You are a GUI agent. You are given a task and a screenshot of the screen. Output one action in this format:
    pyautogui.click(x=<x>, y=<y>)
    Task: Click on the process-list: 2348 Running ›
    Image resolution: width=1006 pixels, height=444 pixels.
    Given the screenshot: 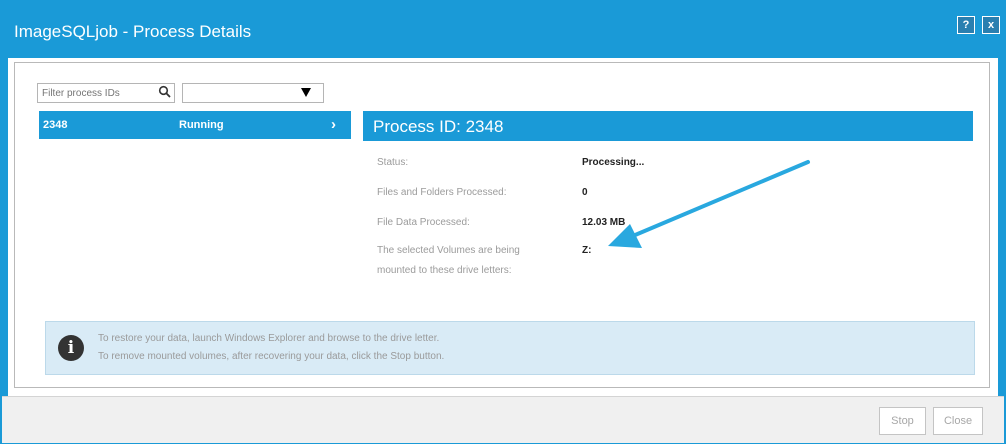 What is the action you would take?
    pyautogui.click(x=195, y=125)
    